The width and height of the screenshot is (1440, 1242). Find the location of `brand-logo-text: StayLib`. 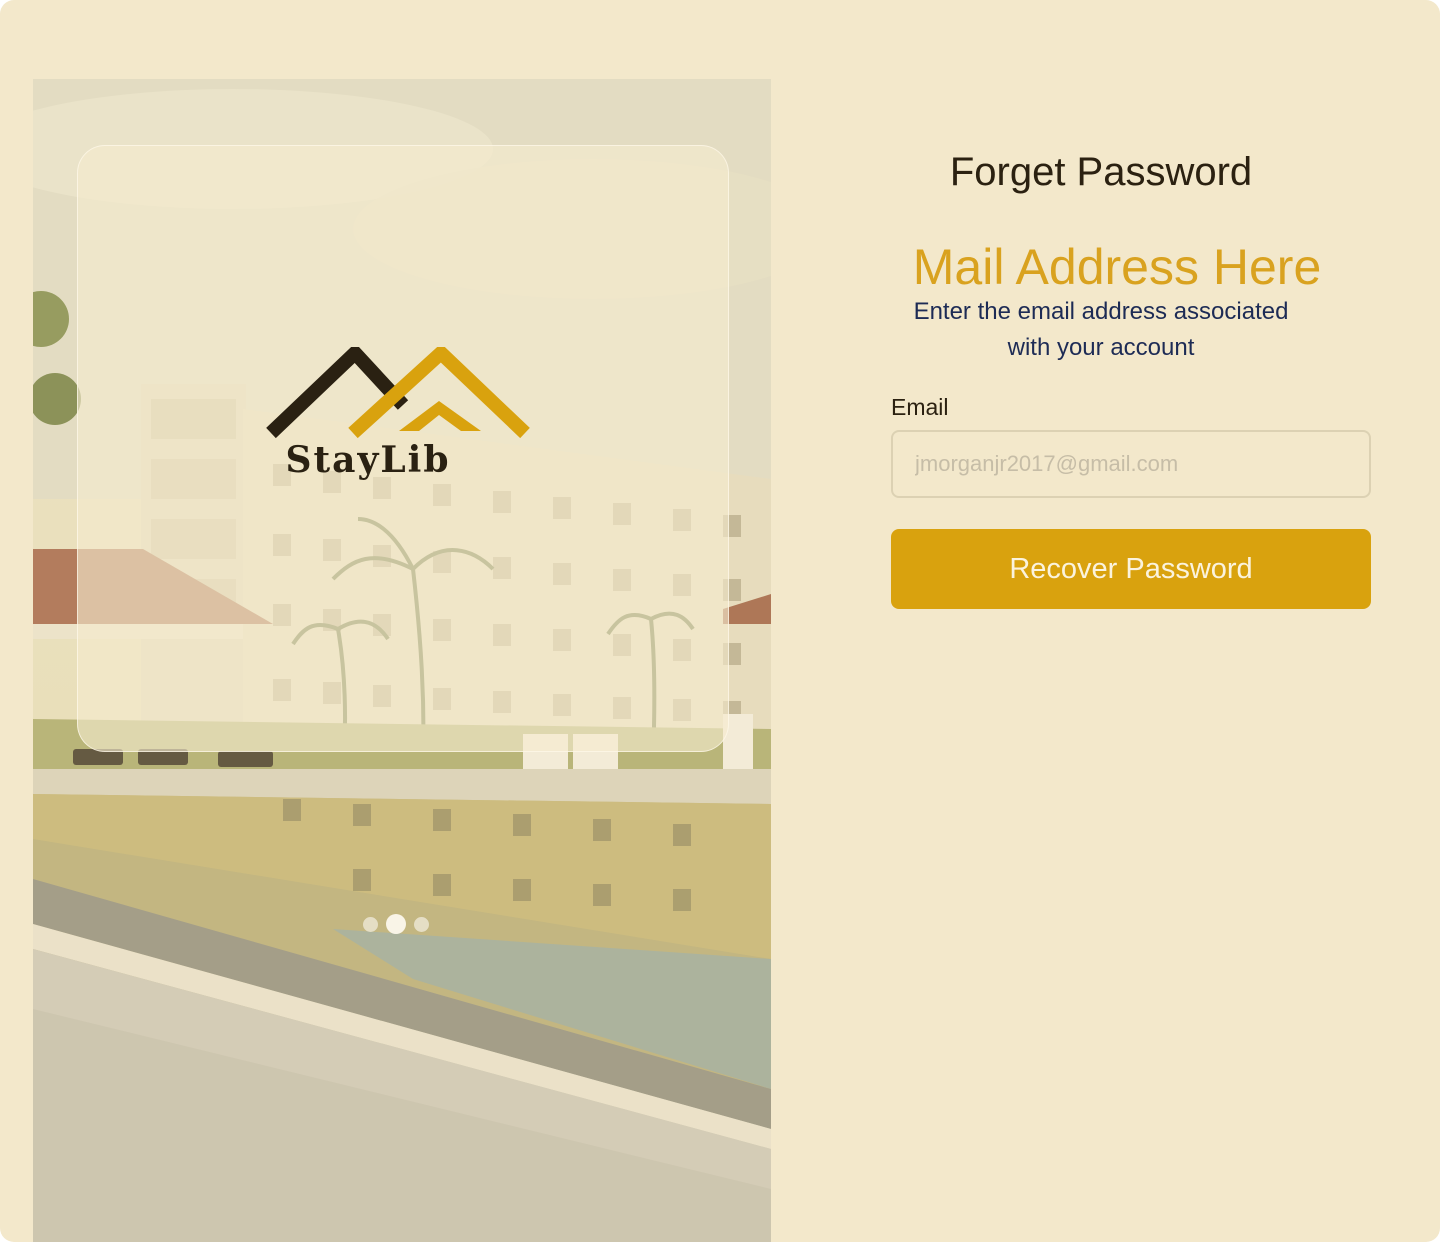

brand-logo-text: StayLib is located at coordinates (368, 460).